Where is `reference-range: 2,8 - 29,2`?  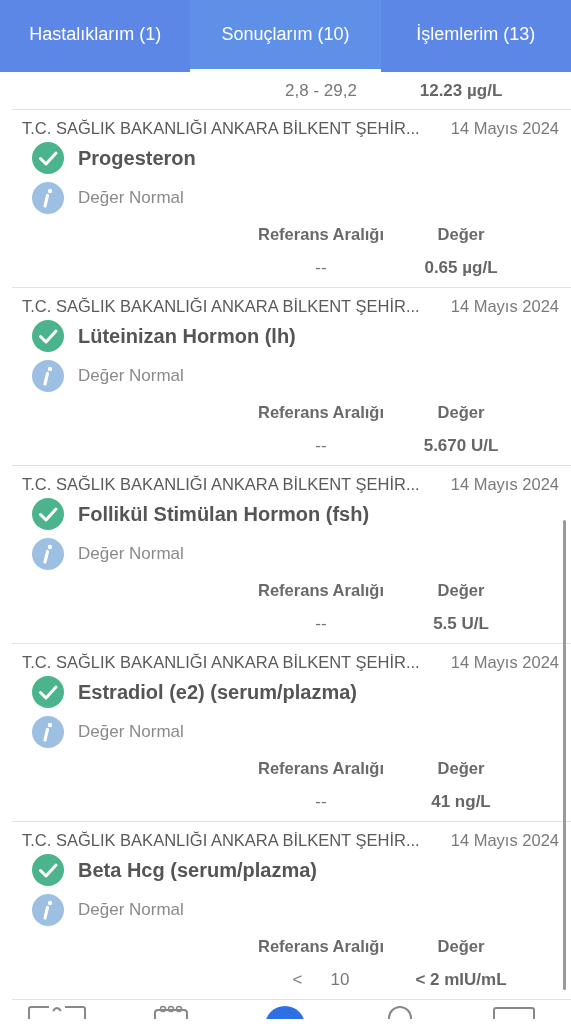
reference-range: 2,8 - 29,2 is located at coordinates (321, 90).